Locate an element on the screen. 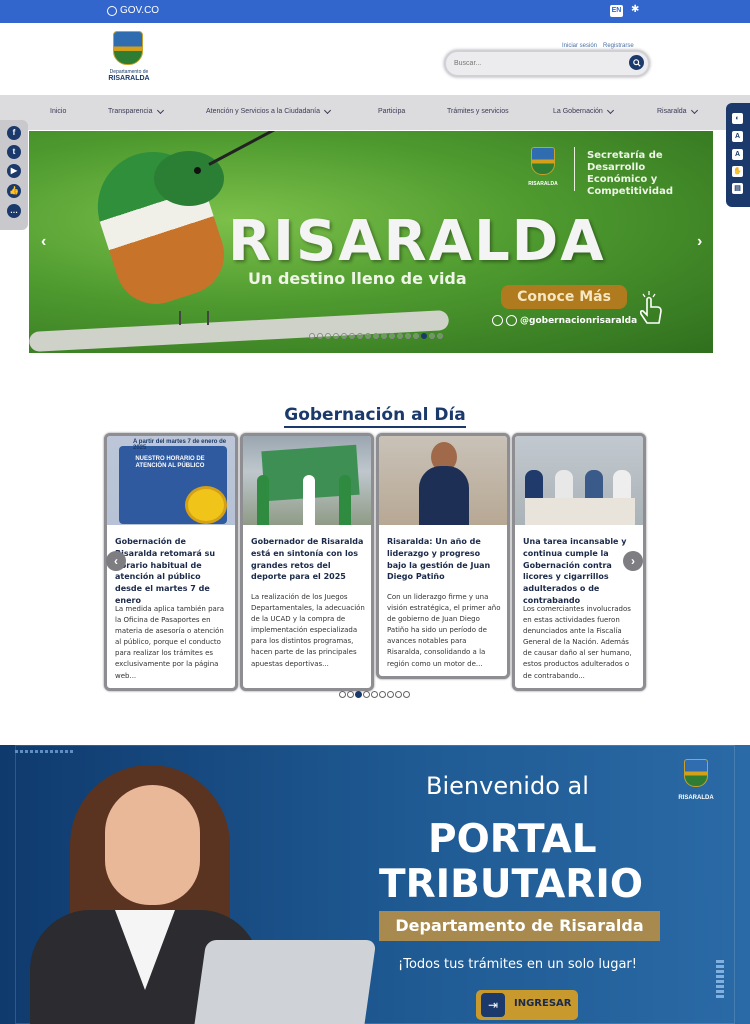 Image resolution: width=750 pixels, height=1024 pixels. font-increase-icon: A is located at coordinates (737, 154).